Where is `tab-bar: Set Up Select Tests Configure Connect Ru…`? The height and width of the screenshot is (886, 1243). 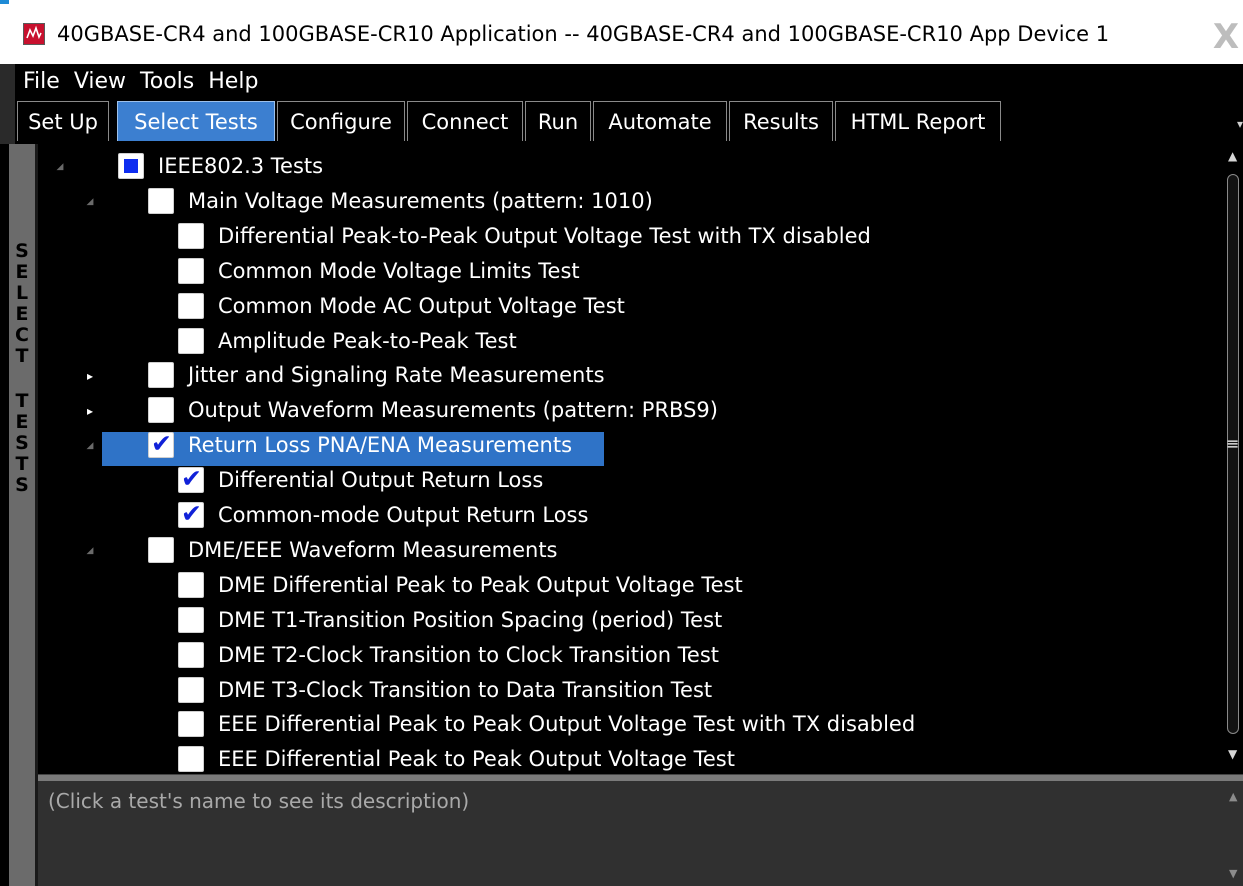 tab-bar: Set Up Select Tests Configure Connect Ru… is located at coordinates (629, 121).